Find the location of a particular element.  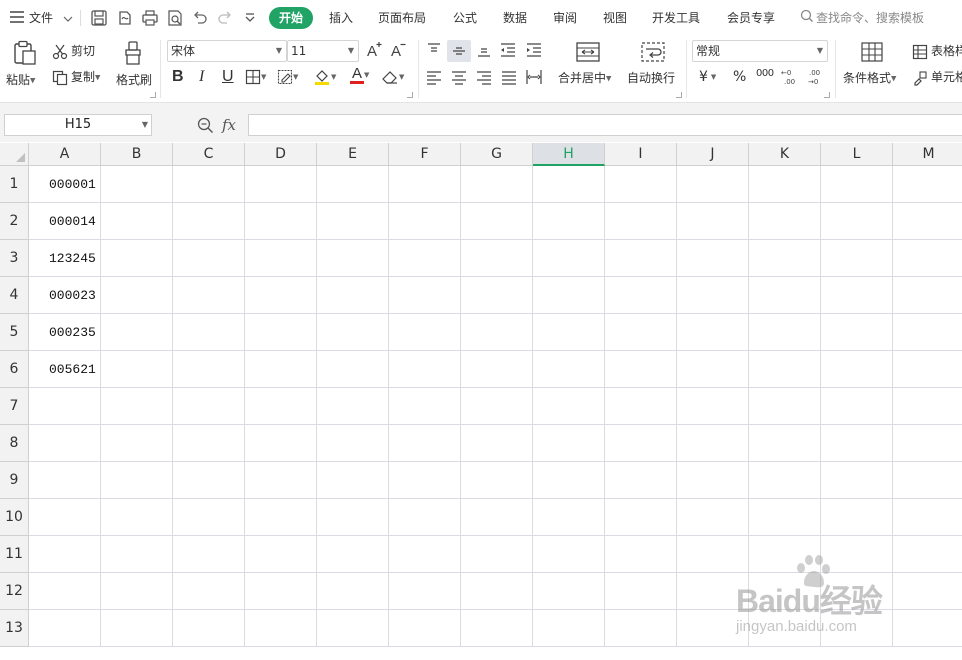

cell-i3 is located at coordinates (641, 258).